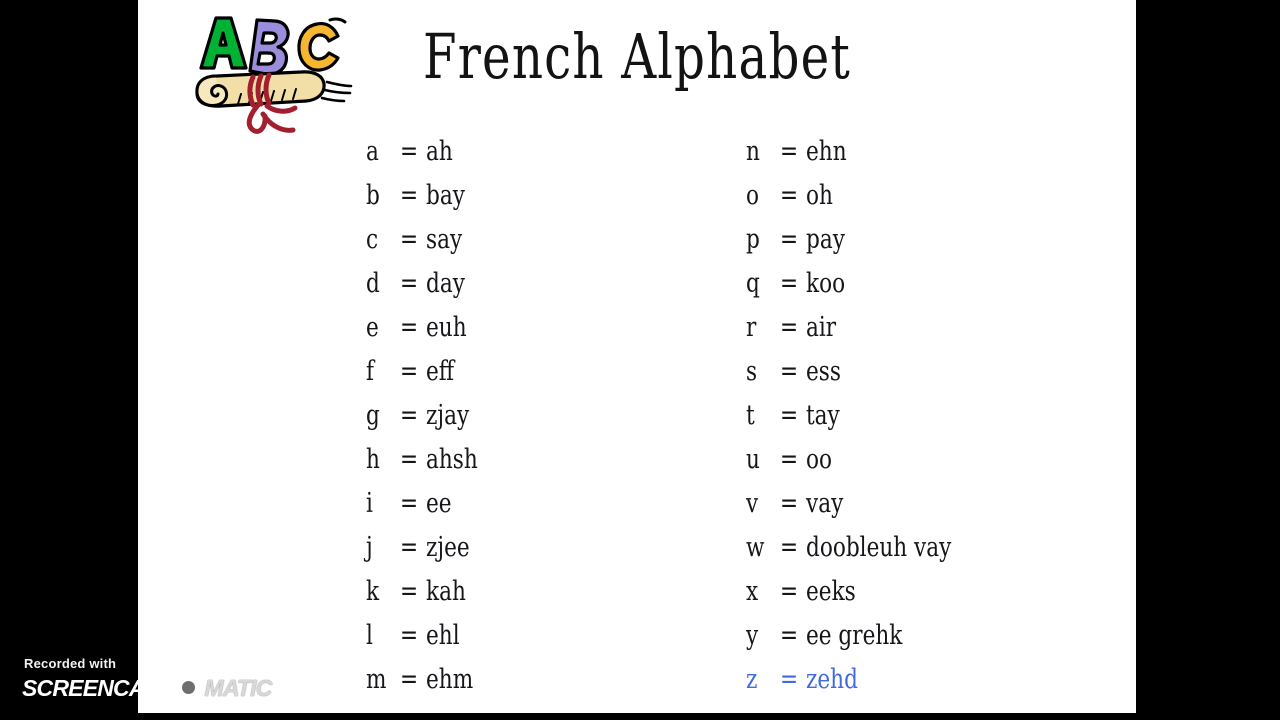  I want to click on alphabet-row-n: n = ehn, so click(867, 152).